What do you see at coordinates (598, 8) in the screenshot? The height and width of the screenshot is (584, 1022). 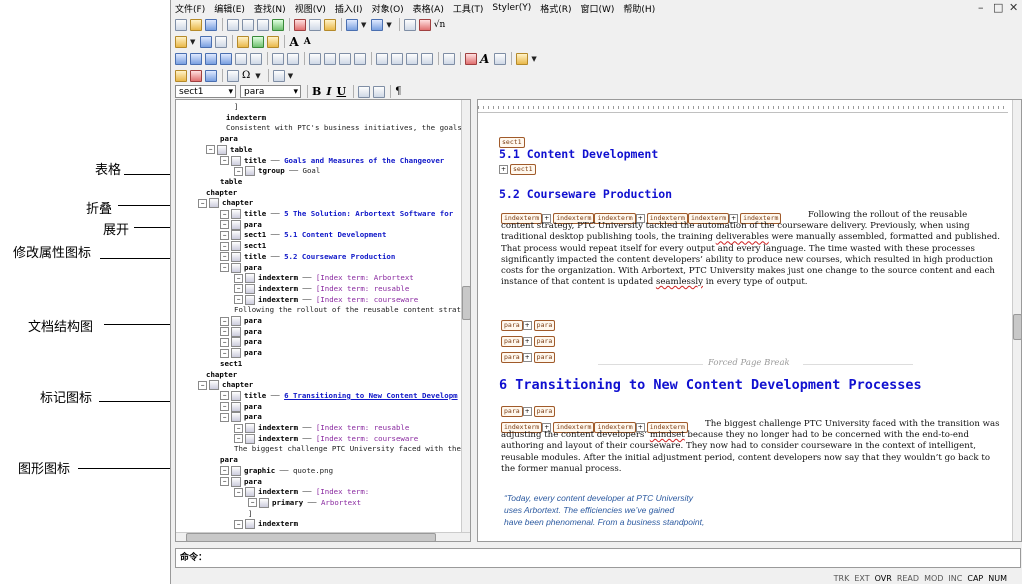 I see `menu-window: 窗口(W)` at bounding box center [598, 8].